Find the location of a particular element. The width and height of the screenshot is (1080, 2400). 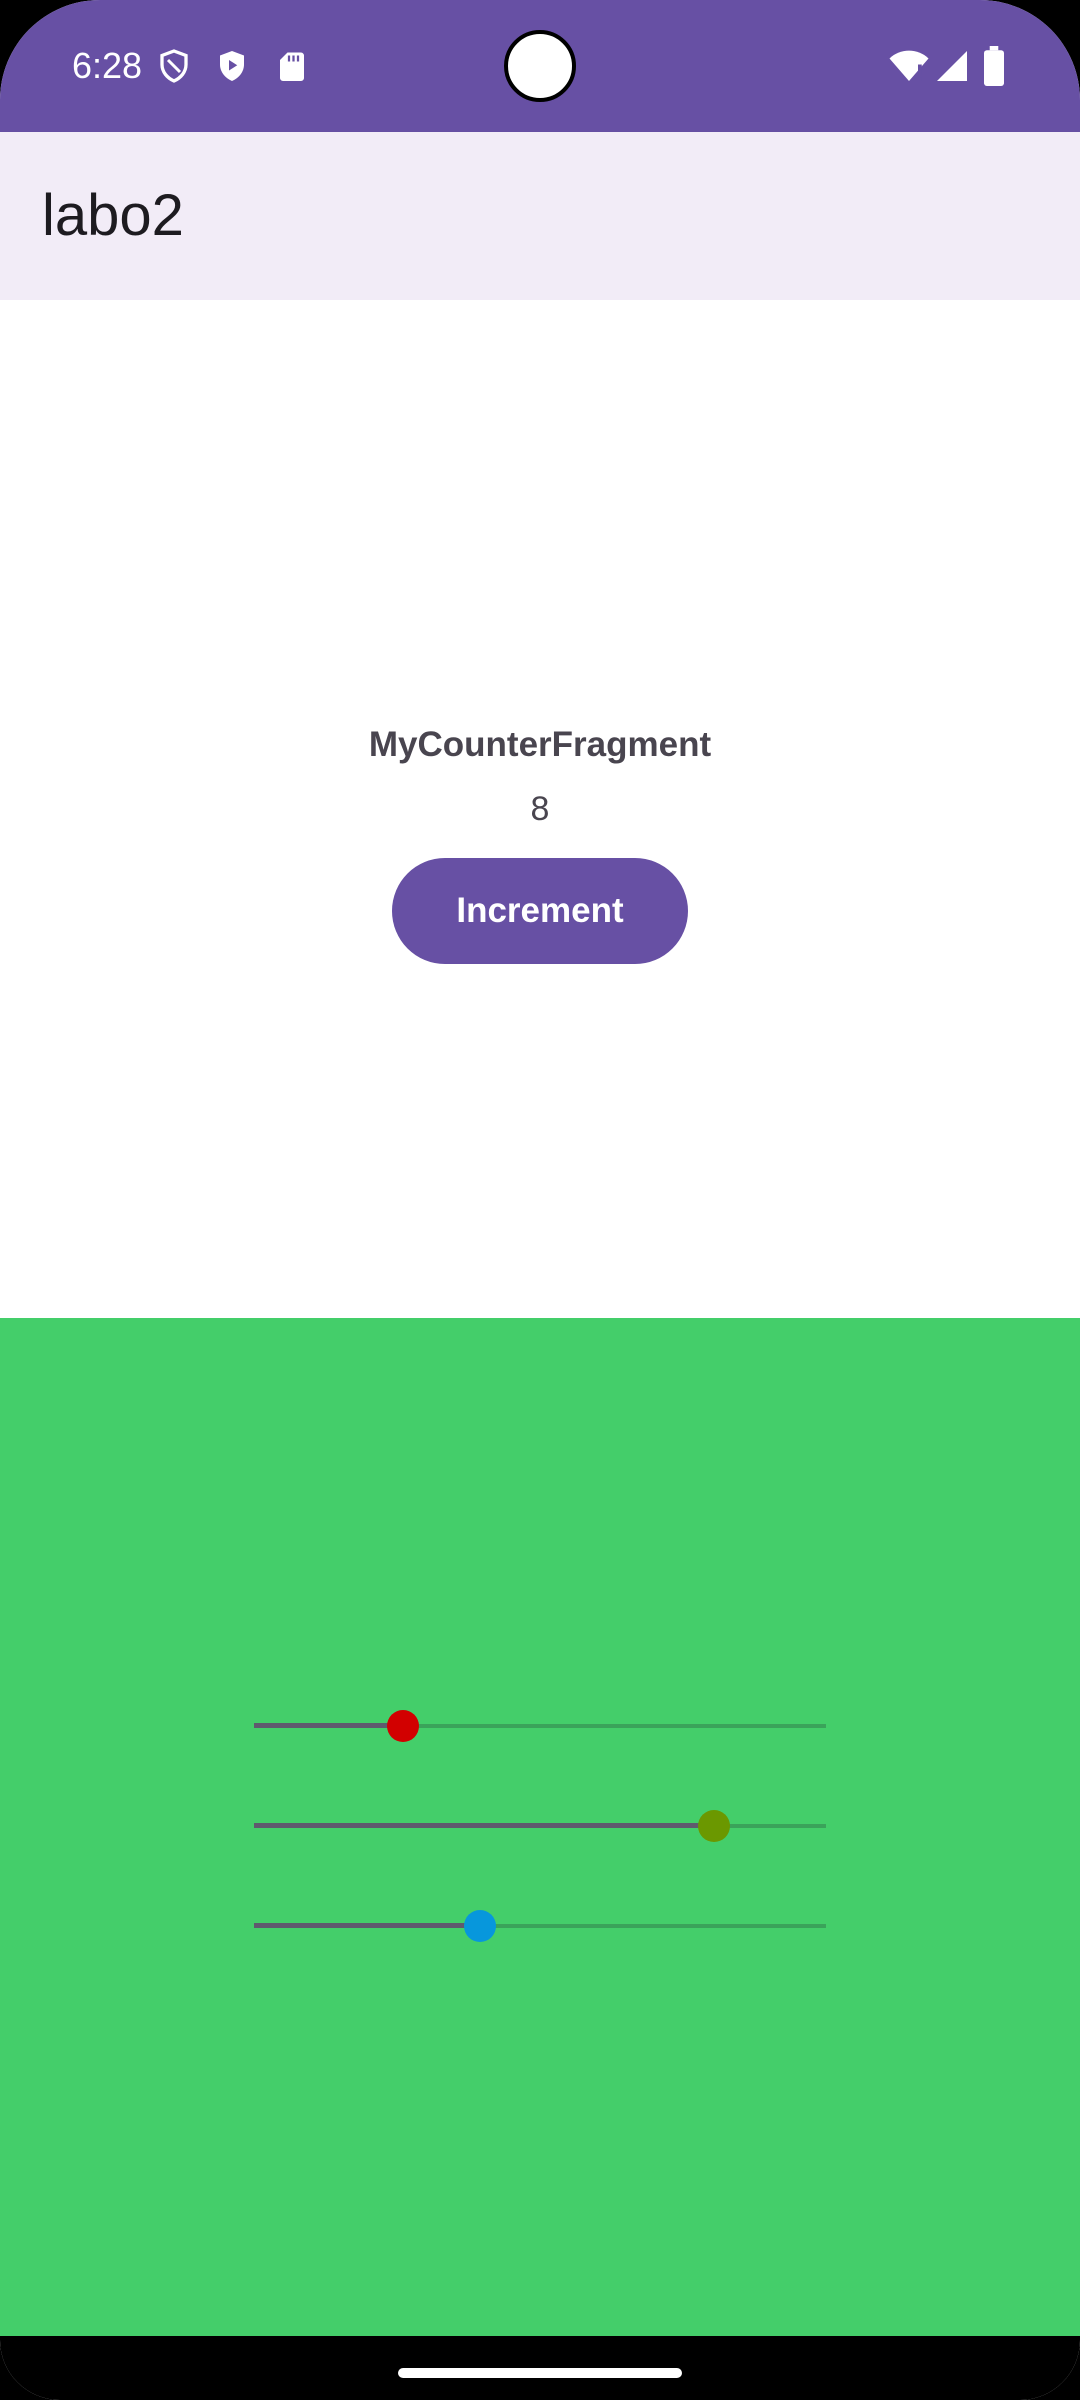

fragment-label: MyCounterFragment is located at coordinates (540, 744).